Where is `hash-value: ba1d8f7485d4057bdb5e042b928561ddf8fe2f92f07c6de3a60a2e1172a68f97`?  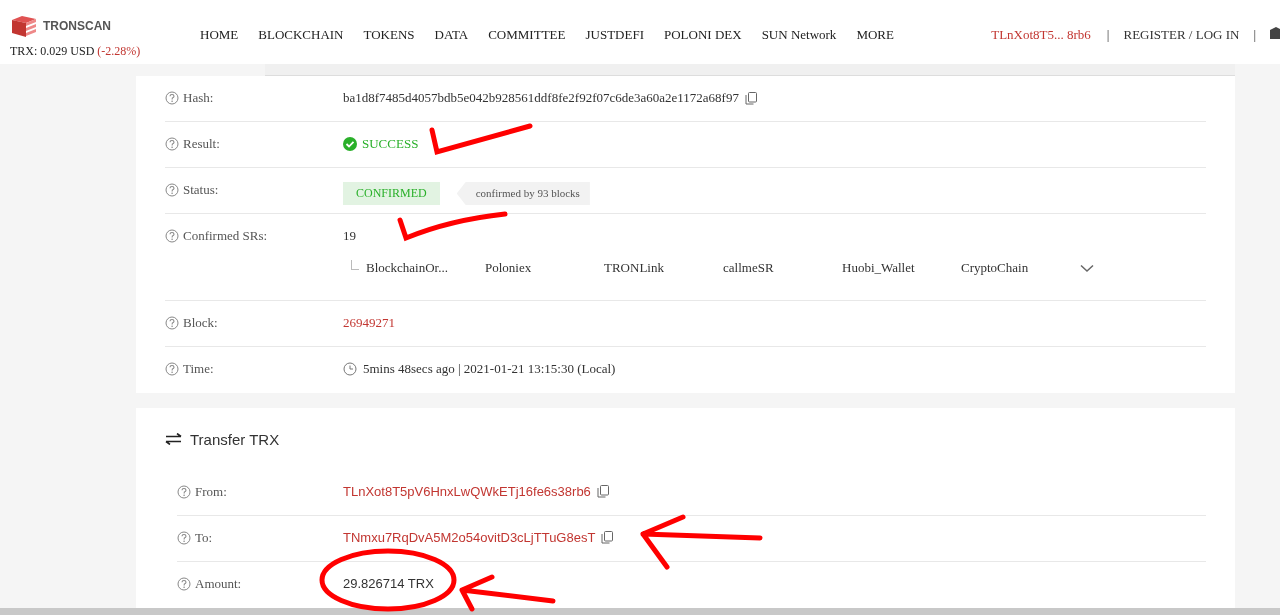 hash-value: ba1d8f7485d4057bdb5e042b928561ddf8fe2f92f07c6de3a60a2e1172a68f97 is located at coordinates (541, 98).